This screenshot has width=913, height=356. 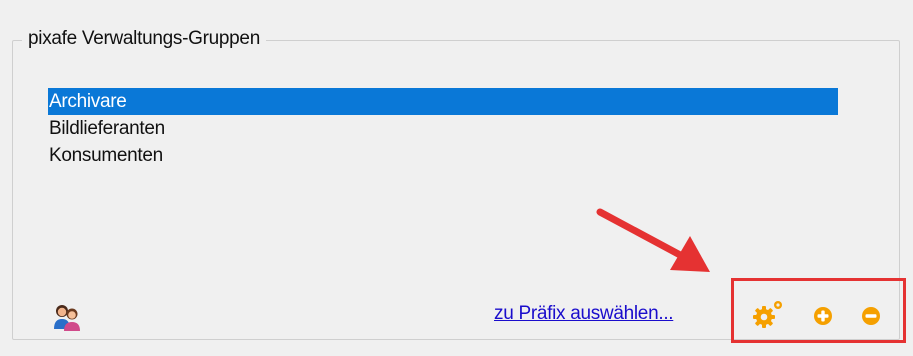 What do you see at coordinates (443, 101) in the screenshot?
I see `list-item-archivare: Archivare` at bounding box center [443, 101].